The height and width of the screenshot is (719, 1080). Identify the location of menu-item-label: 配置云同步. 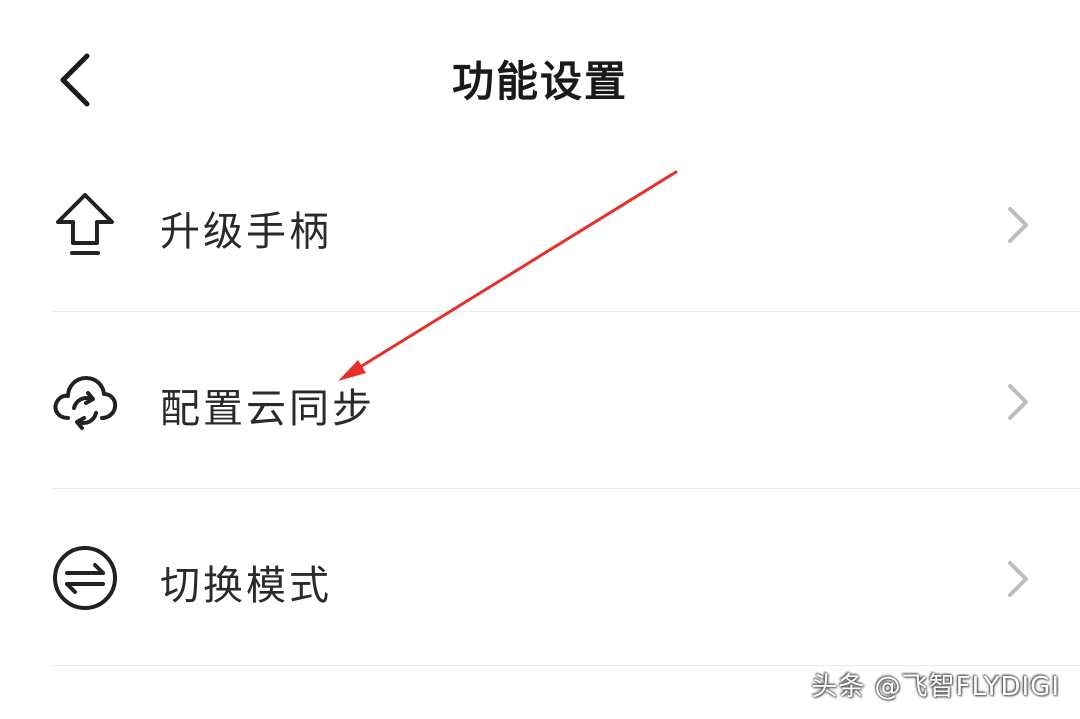
(267, 409).